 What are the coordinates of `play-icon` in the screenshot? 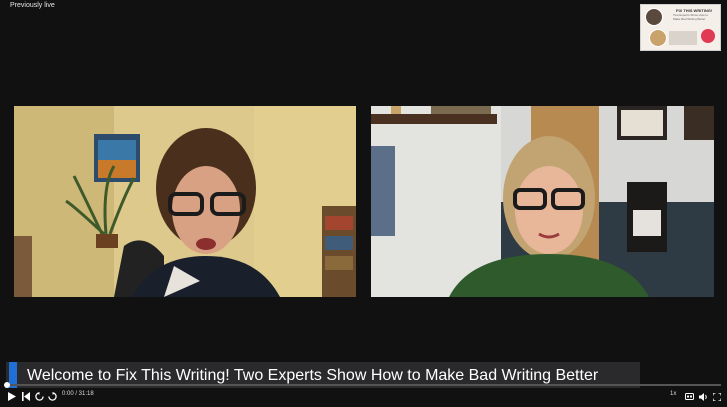 It's located at (12, 396).